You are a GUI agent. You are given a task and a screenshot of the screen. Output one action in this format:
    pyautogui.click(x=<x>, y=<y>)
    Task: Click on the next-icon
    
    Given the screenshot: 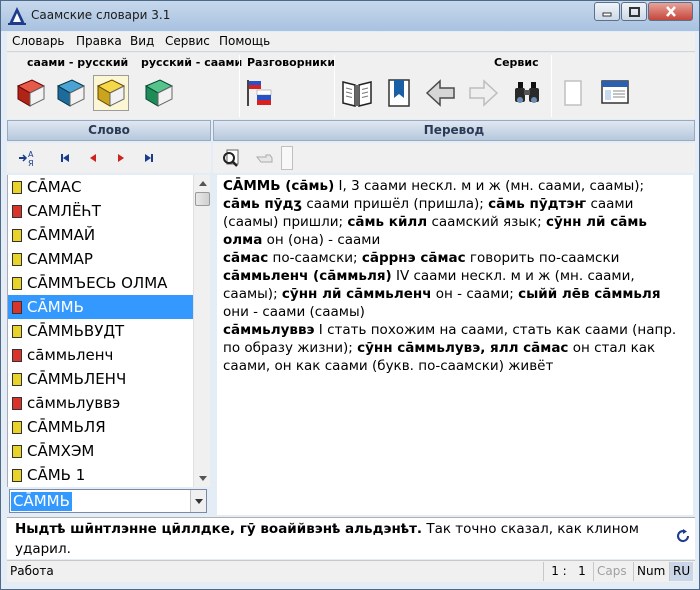 What is the action you would take?
    pyautogui.click(x=121, y=158)
    